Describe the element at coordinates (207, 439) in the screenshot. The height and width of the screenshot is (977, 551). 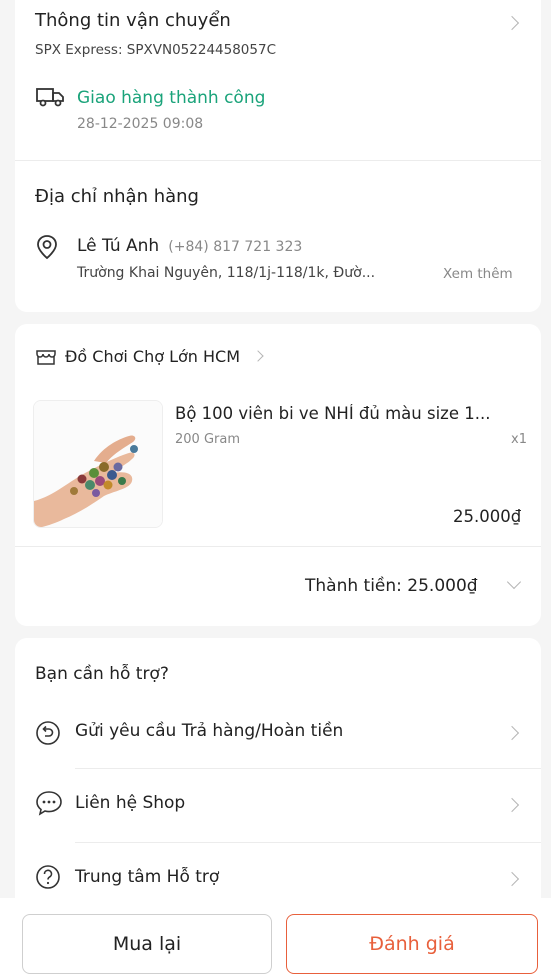
I see `product-variant: 200 Gram` at that location.